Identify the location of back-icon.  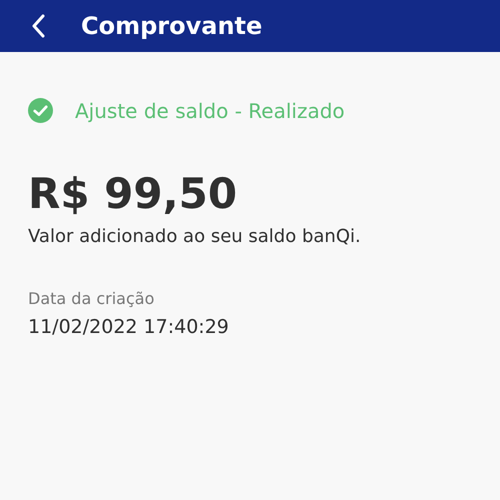
(38, 26).